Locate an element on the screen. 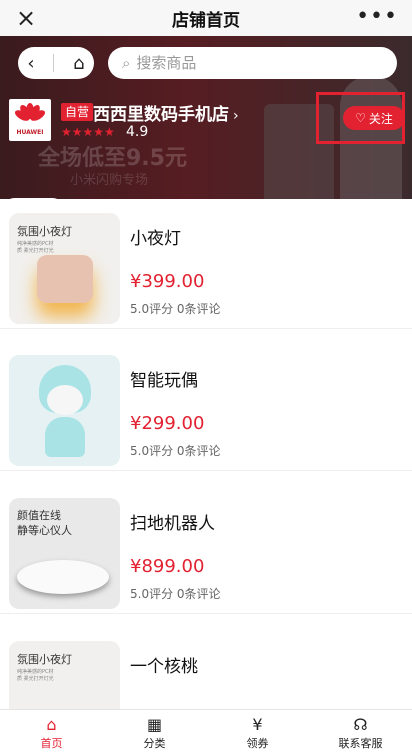 This screenshot has width=412, height=755. product-name: 扫地机器人 is located at coordinates (172, 524).